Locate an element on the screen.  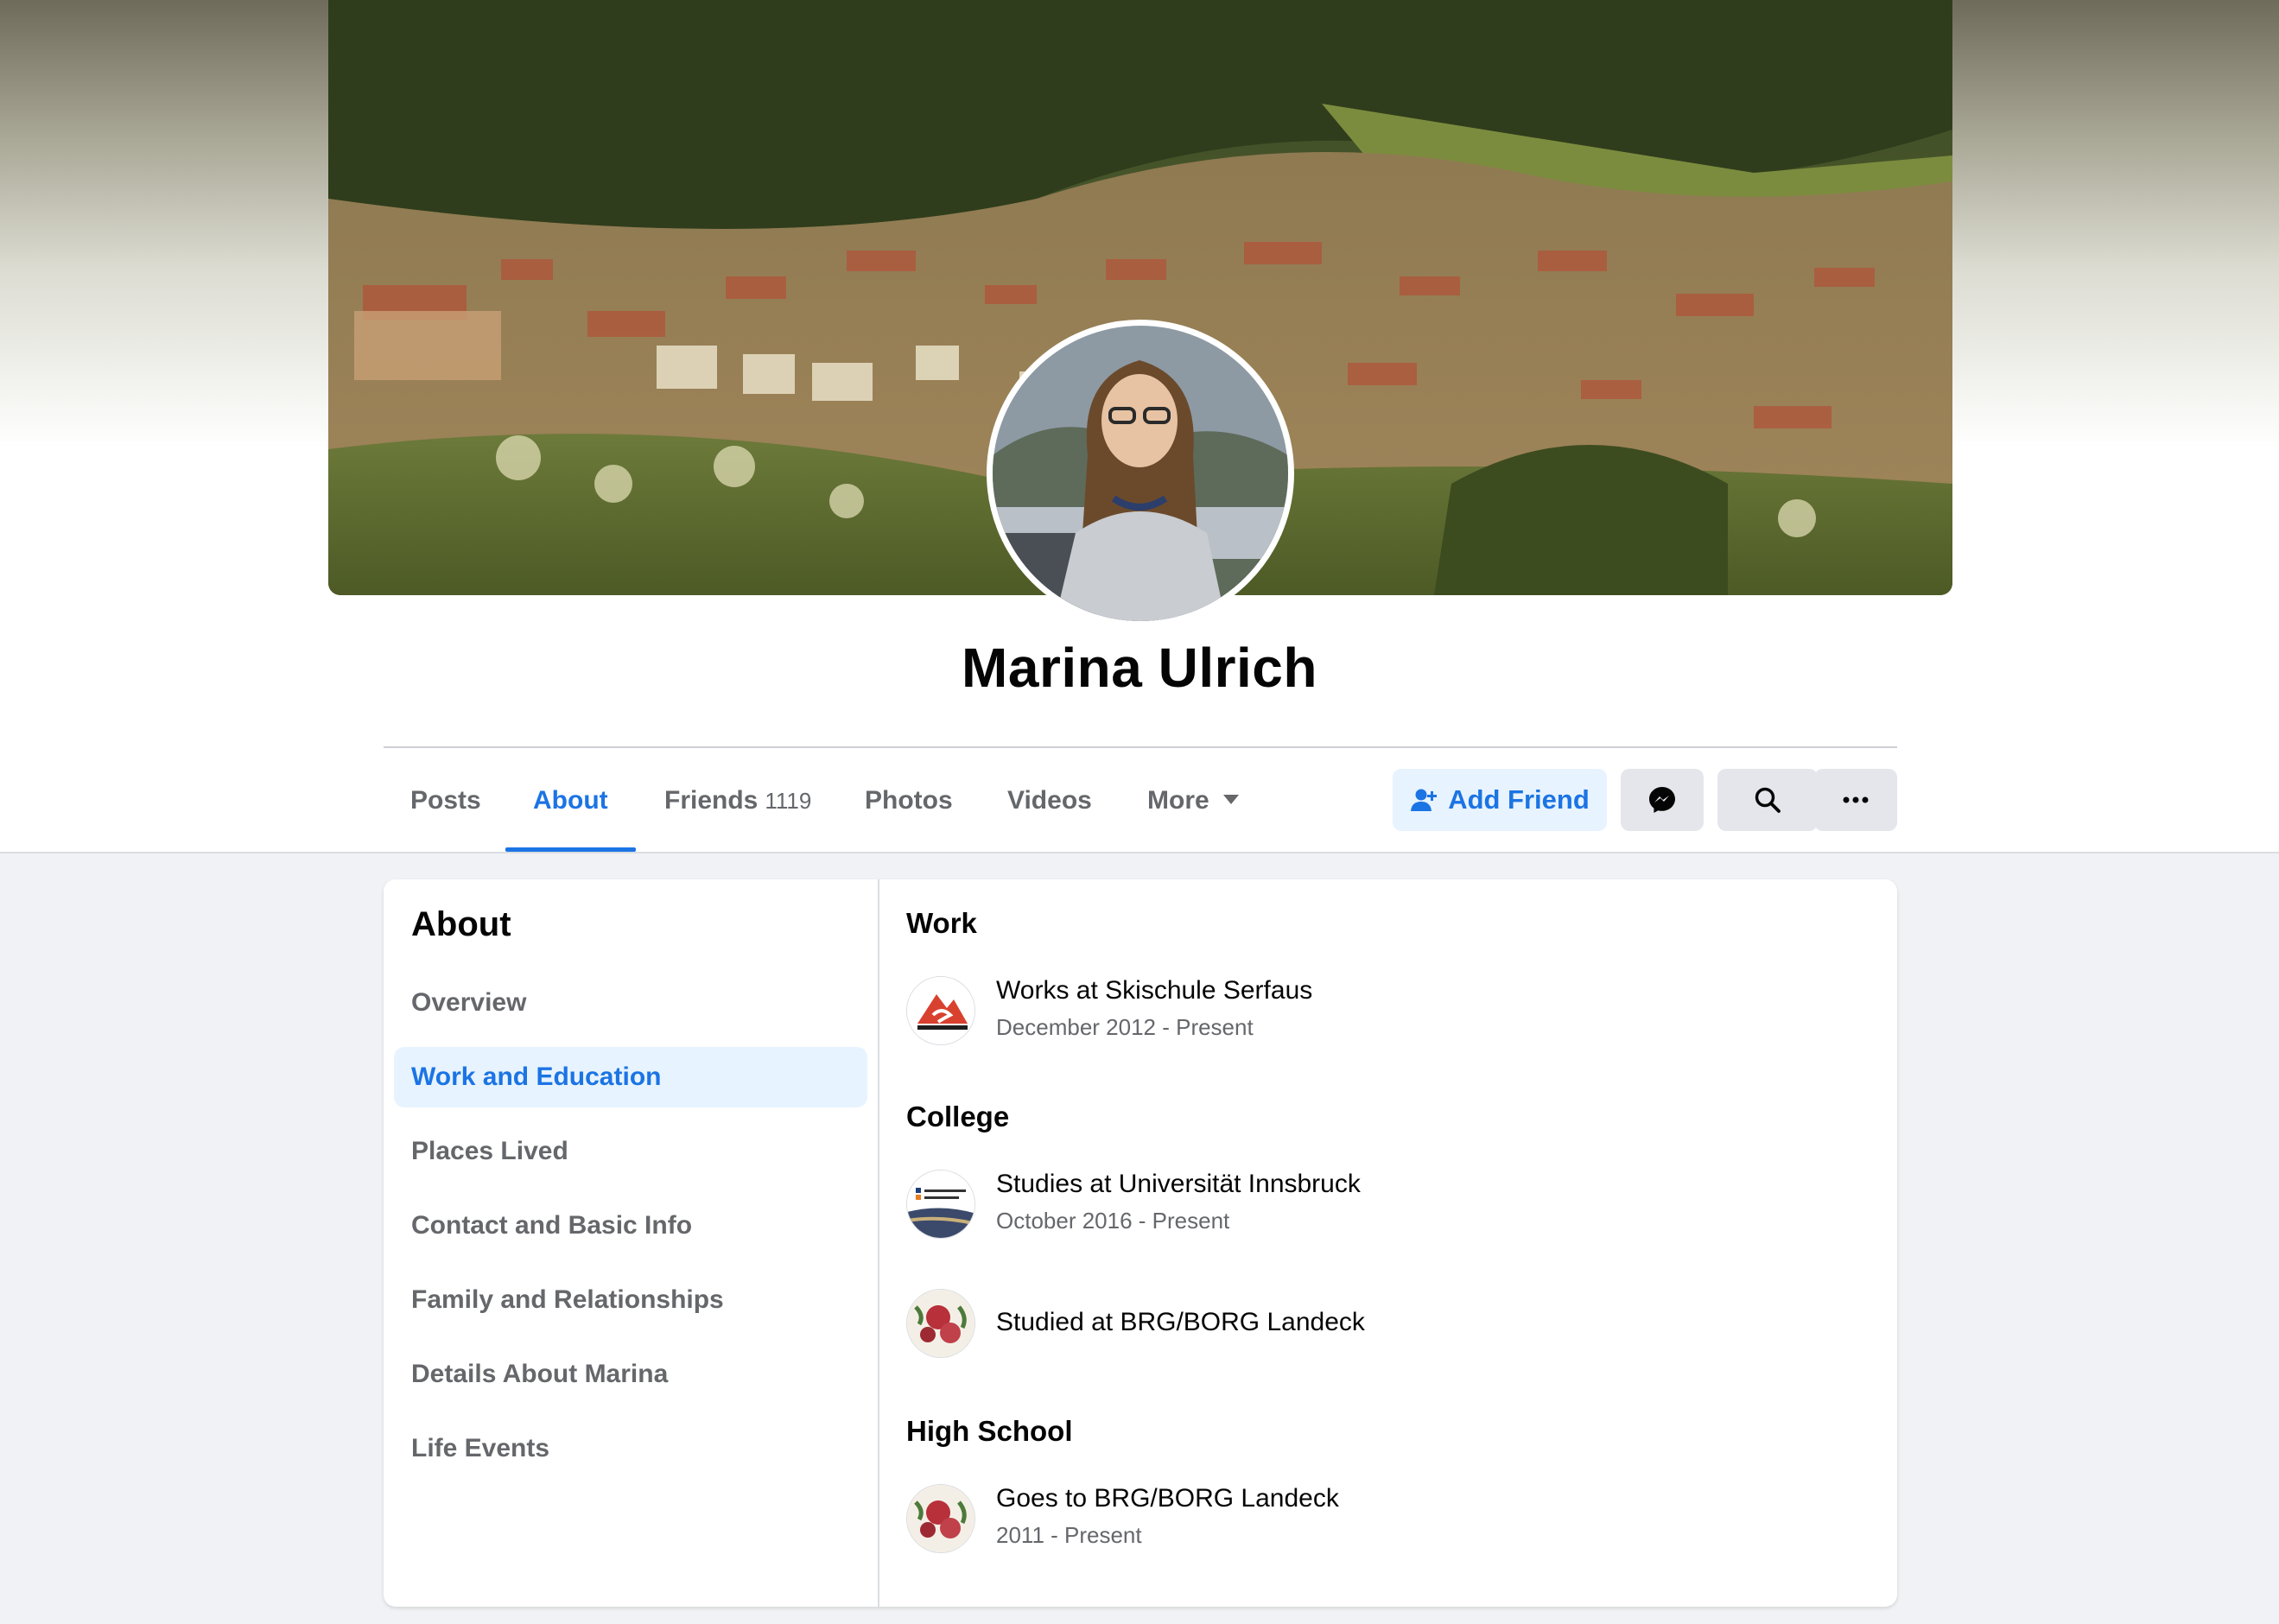
profile-picture is located at coordinates (1140, 473).